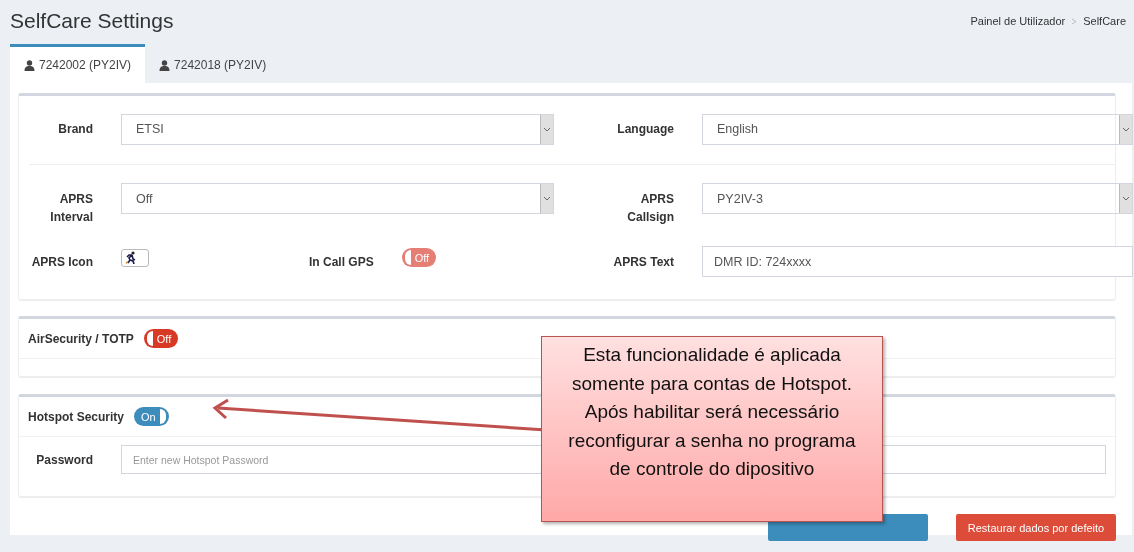  I want to click on field-label: APRS Callsign, so click(650, 208).